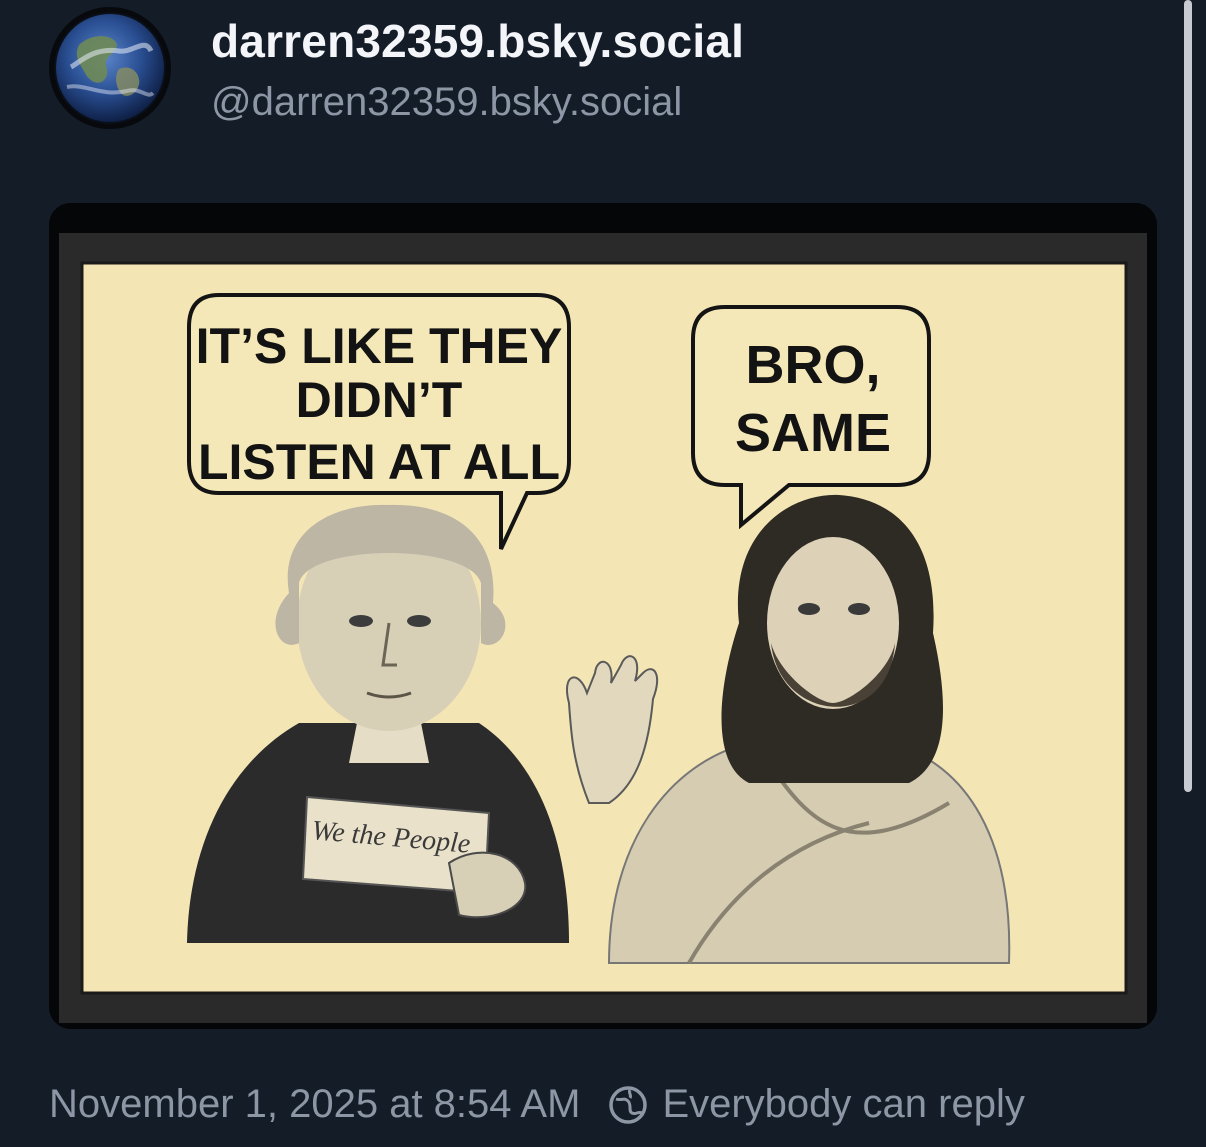 The width and height of the screenshot is (1206, 1147). I want to click on left-bubble-line-1: IT’S LIKE THEY, so click(379, 346).